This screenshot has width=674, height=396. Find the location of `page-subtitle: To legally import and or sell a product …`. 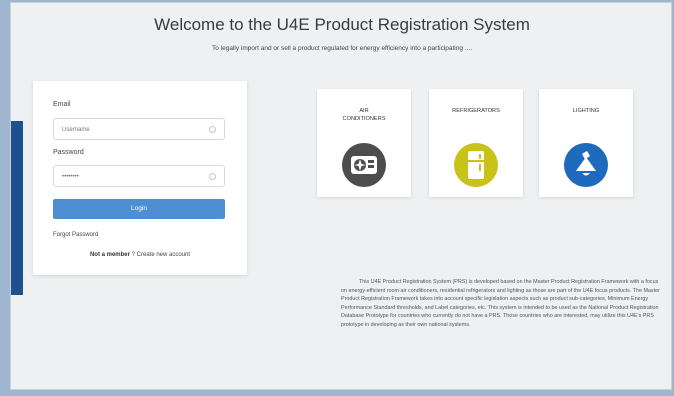

page-subtitle: To legally import and or sell a product … is located at coordinates (342, 48).